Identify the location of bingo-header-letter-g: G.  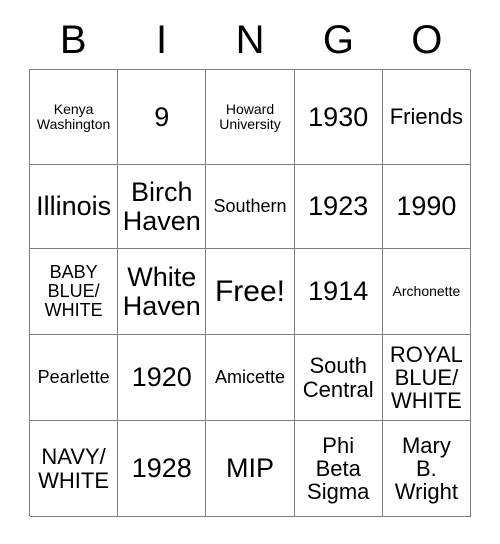
(338, 40).